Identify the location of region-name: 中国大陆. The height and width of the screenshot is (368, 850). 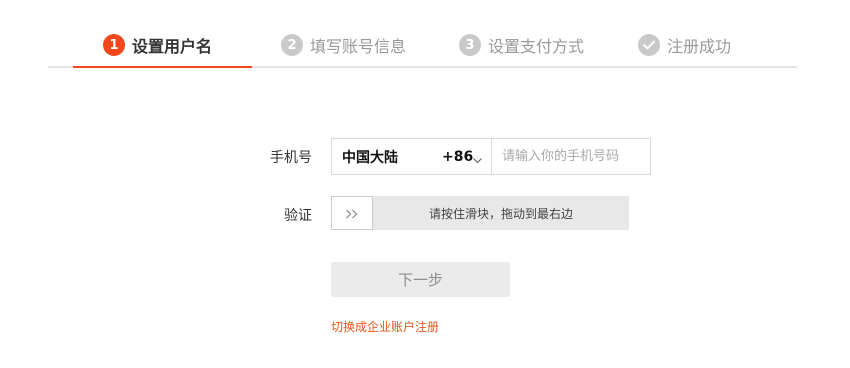
(370, 157).